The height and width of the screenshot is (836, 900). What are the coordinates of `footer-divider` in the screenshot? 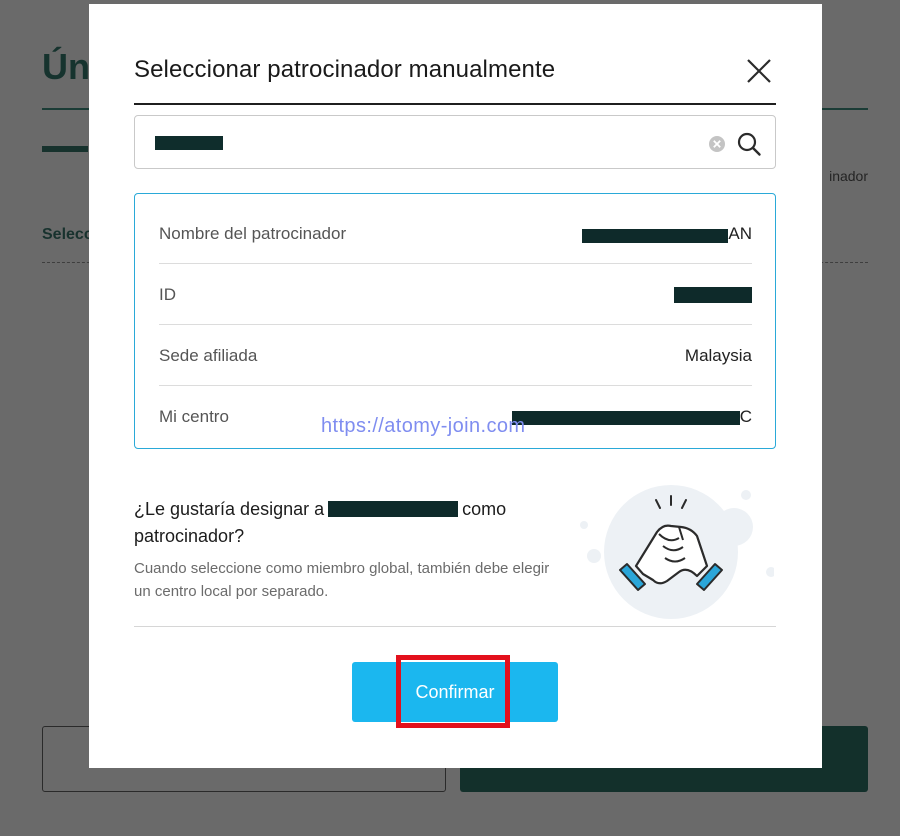 It's located at (455, 626).